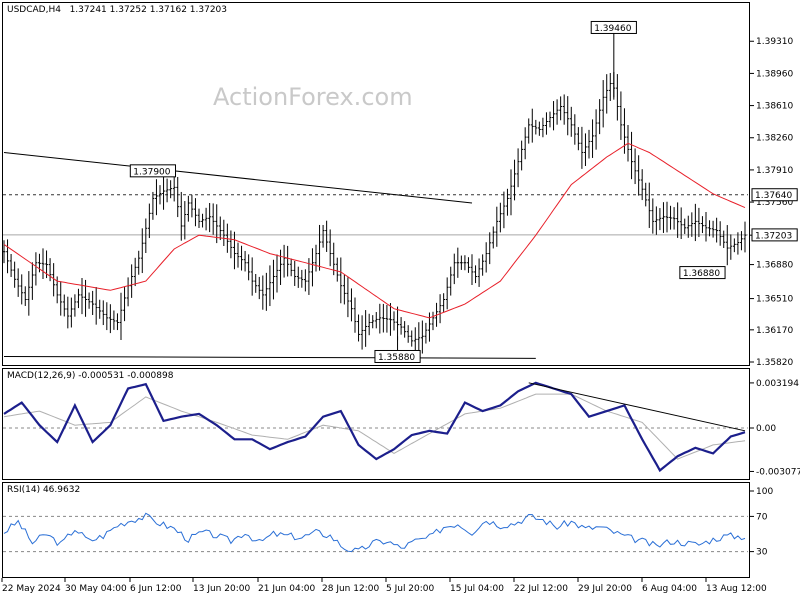  Describe the element at coordinates (287, 589) in the screenshot. I see `date-tick-label: 21 Jun 04:00` at that location.